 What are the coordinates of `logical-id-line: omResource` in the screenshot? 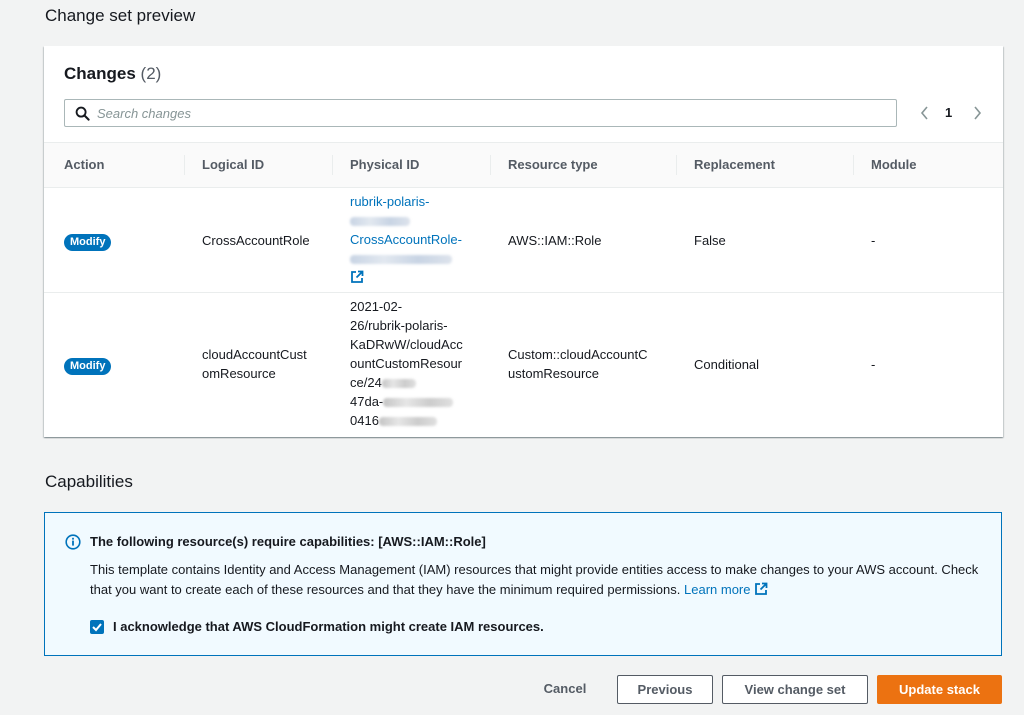 It's located at (239, 373).